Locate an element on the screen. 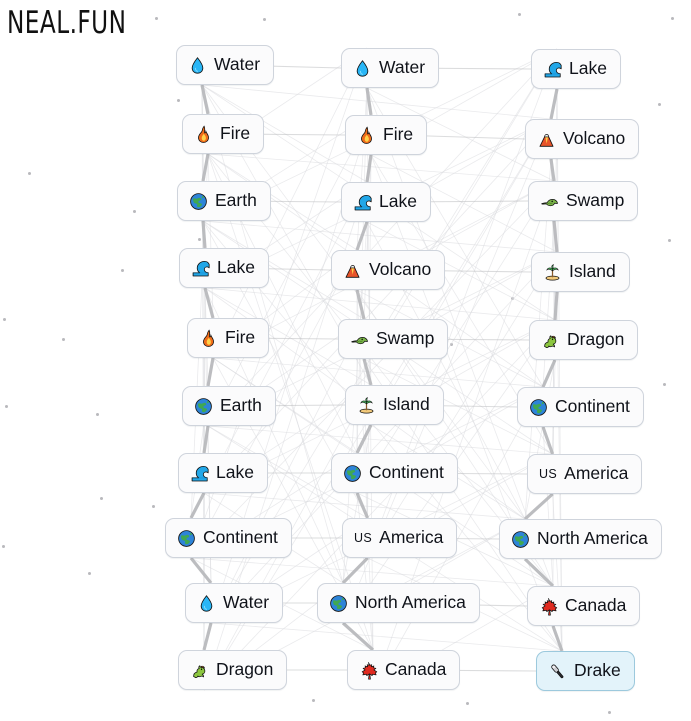 Image resolution: width=691 pixels, height=721 pixels. element-chip-label: Water is located at coordinates (246, 602).